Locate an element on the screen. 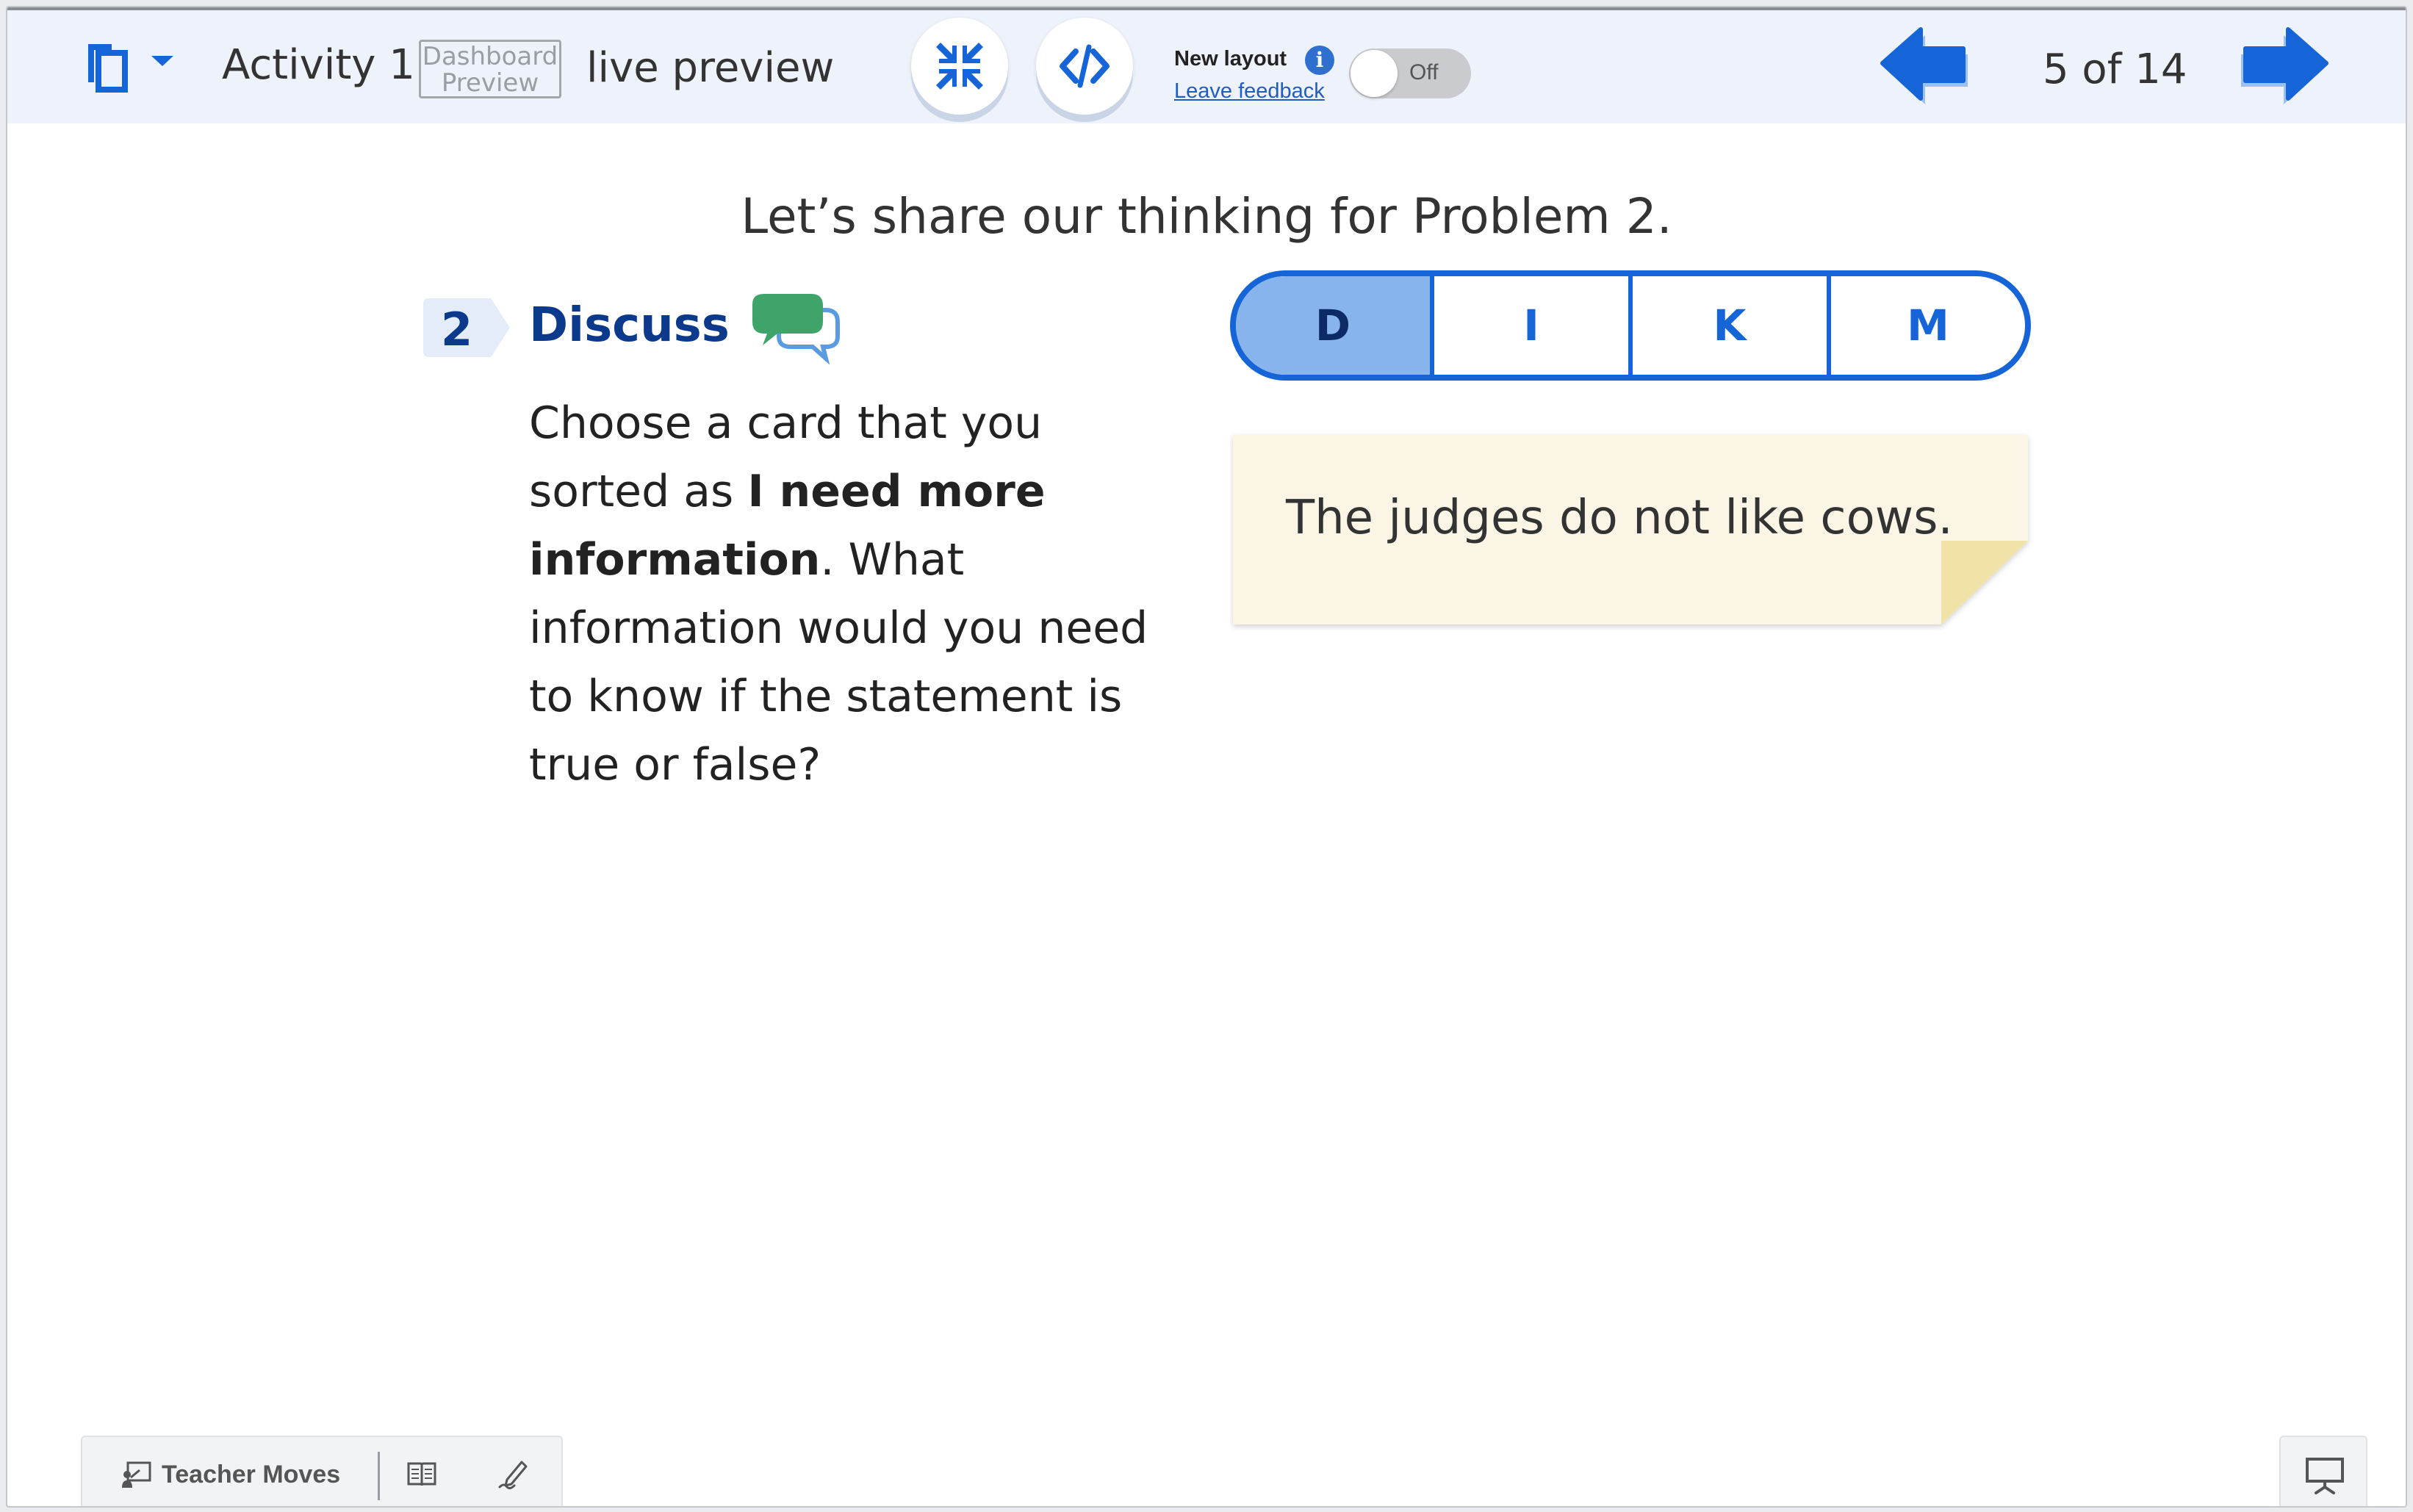 Image resolution: width=2413 pixels, height=1512 pixels. toggle-knob is located at coordinates (1374, 74).